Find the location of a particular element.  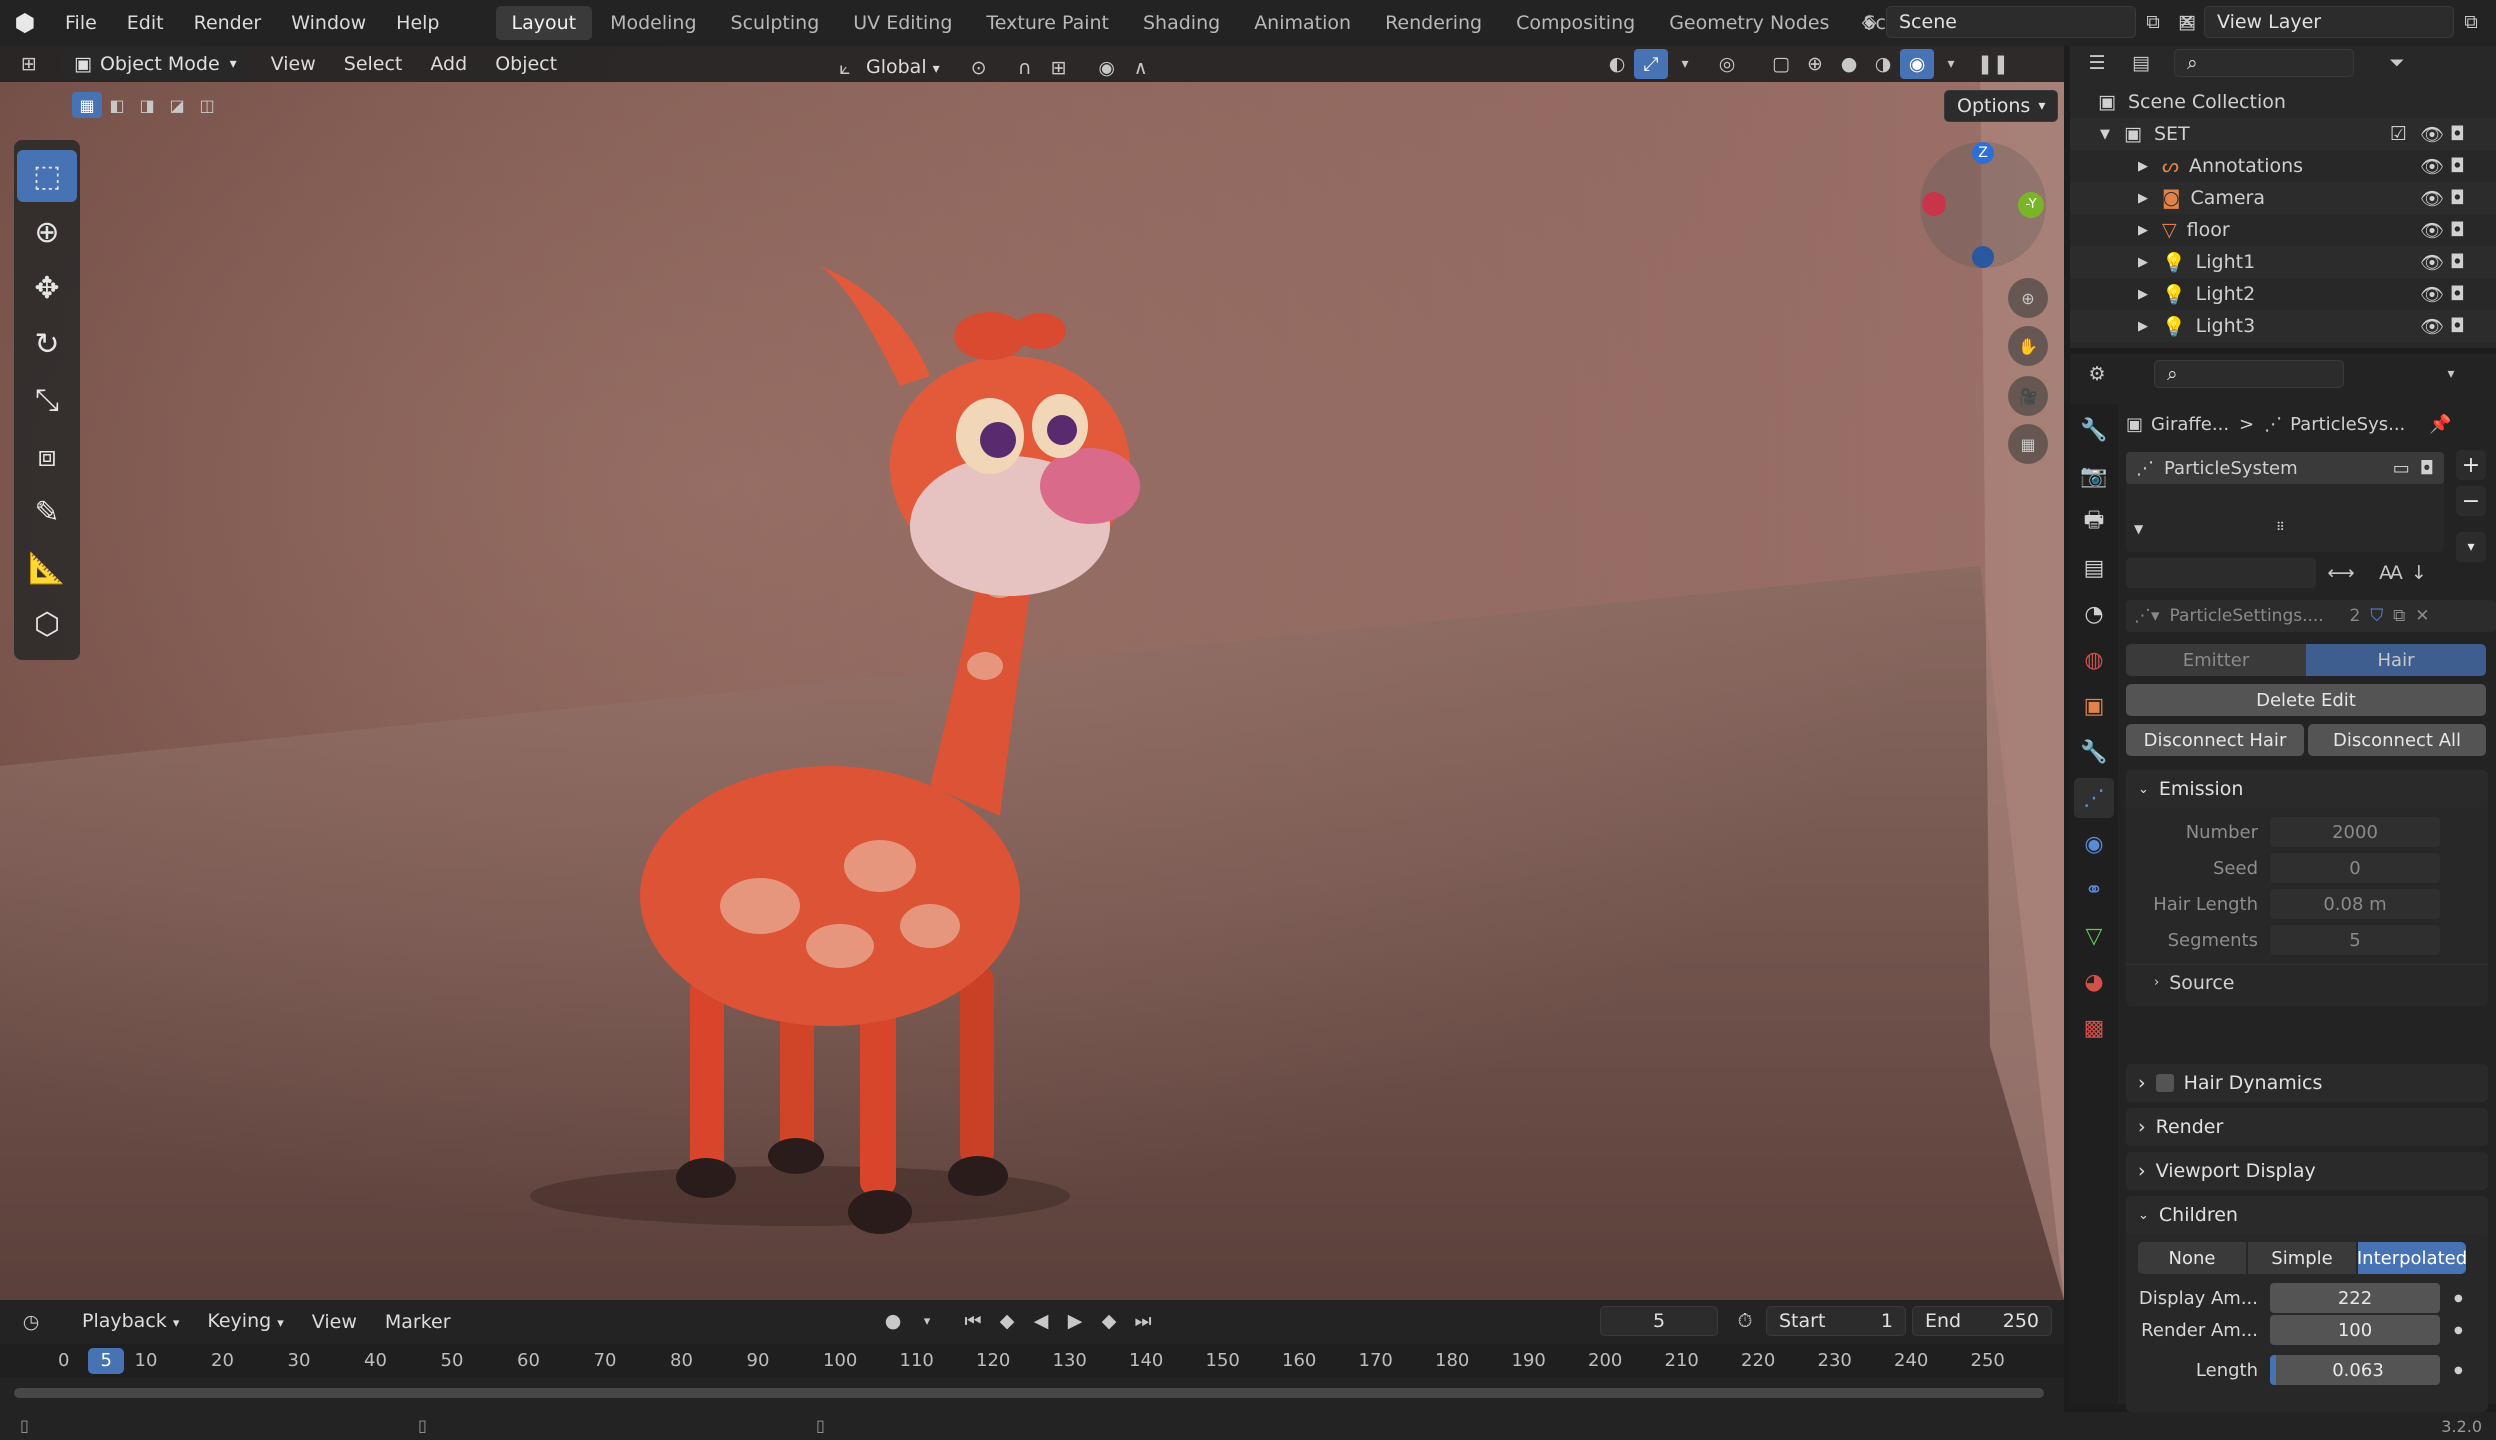

material-preview-icon: ◑ is located at coordinates (1883, 64).